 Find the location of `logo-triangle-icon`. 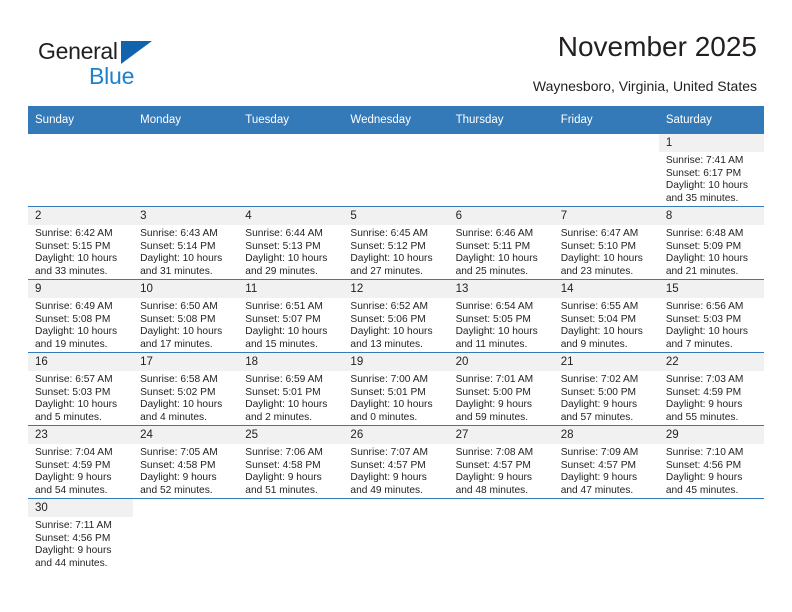

logo-triangle-icon is located at coordinates (136, 52).